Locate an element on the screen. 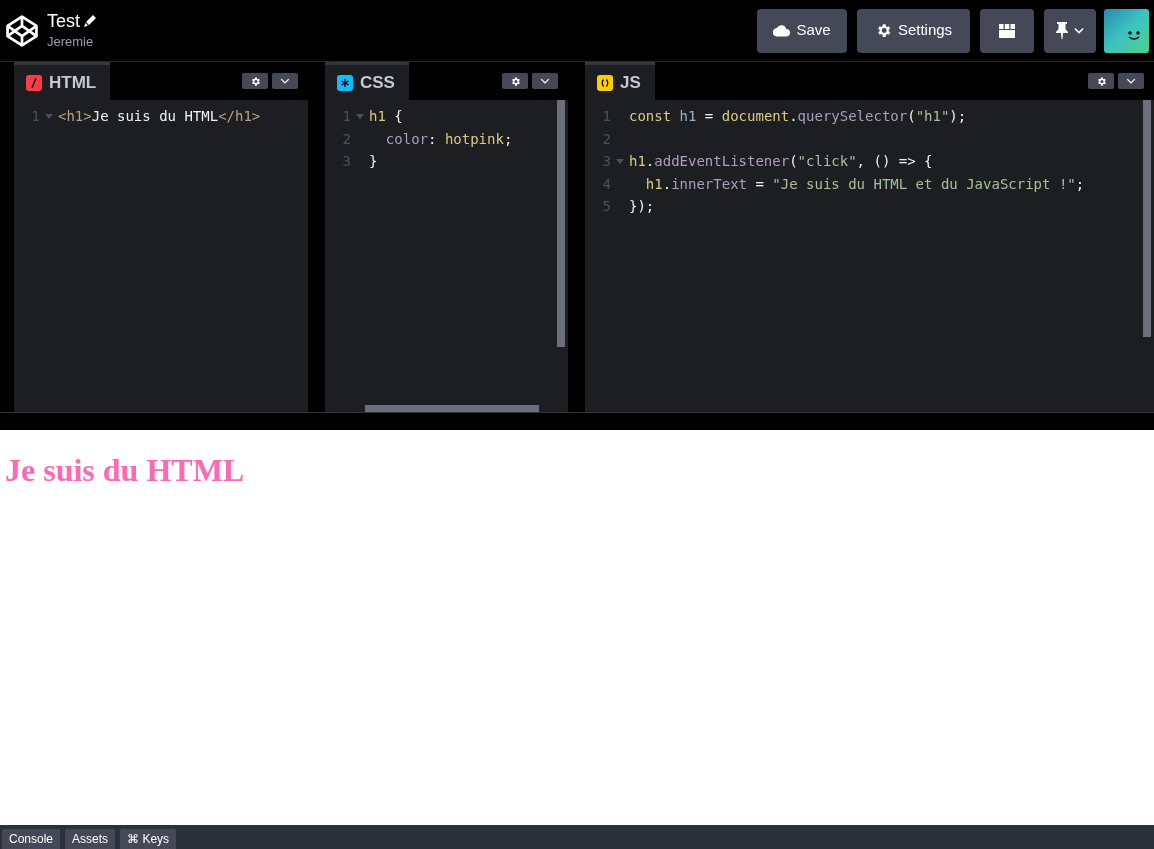 The height and width of the screenshot is (849, 1154). code-line: h1 { is located at coordinates (386, 116).